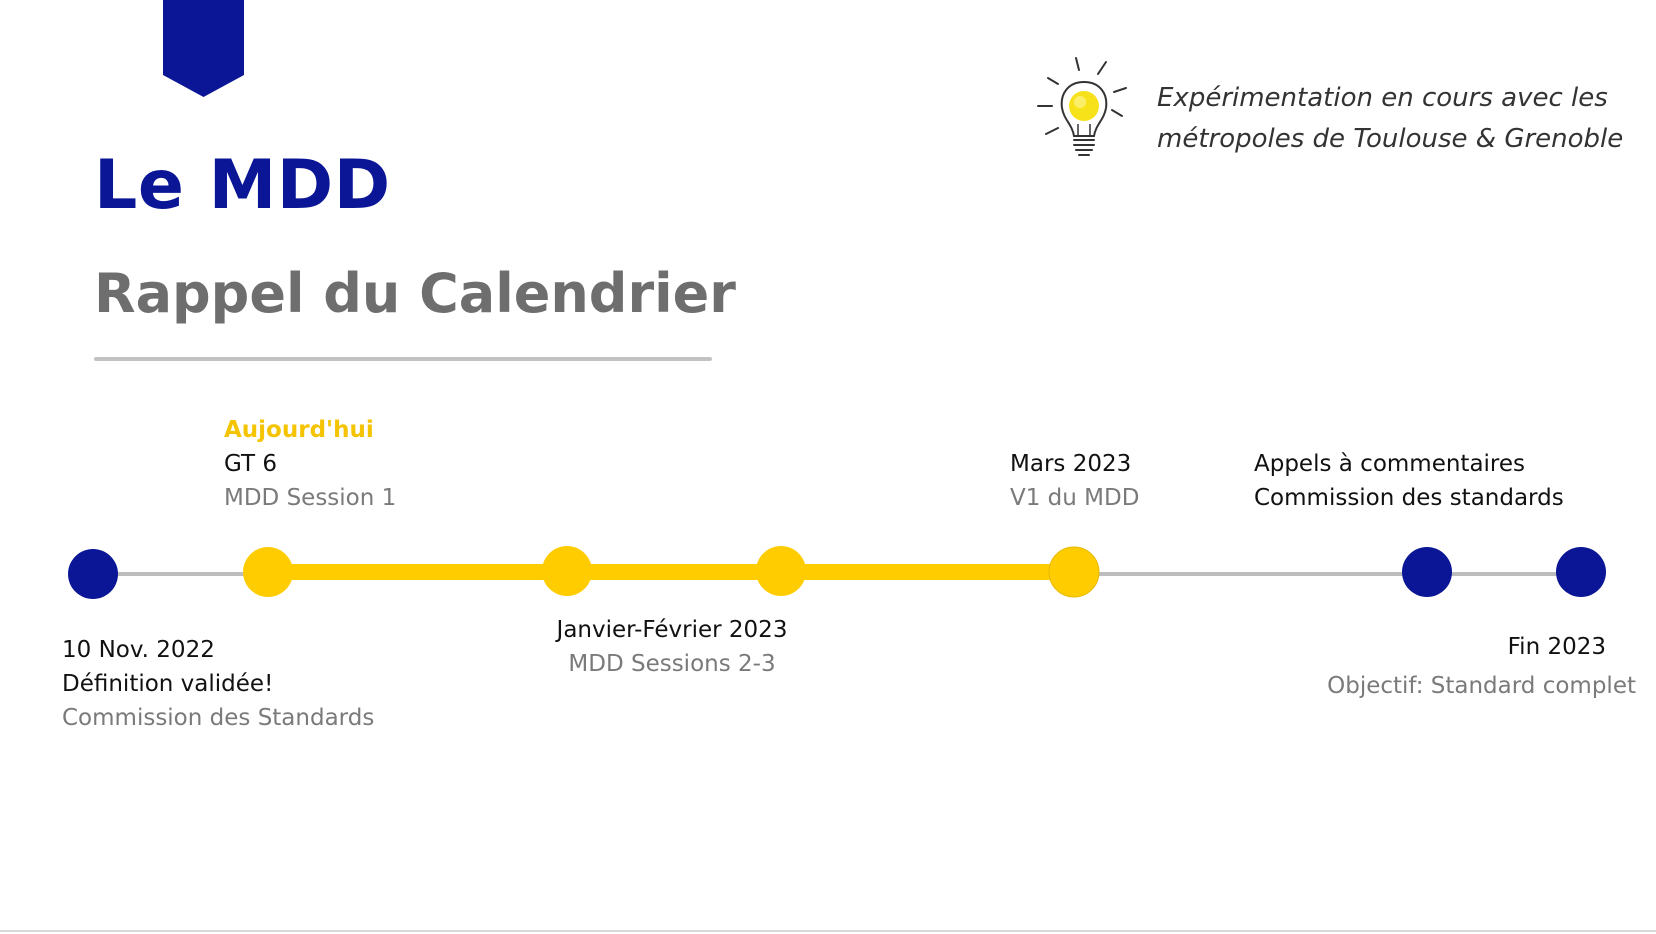 The height and width of the screenshot is (934, 1656). I want to click on milestone-nov2022-dot, so click(93, 574).